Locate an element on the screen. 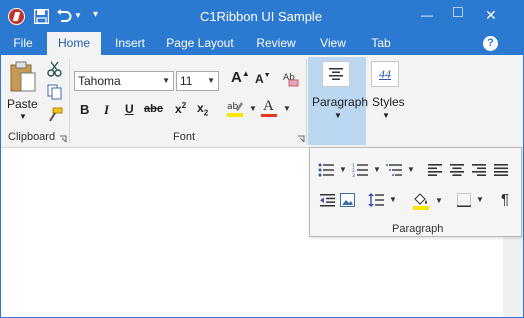  clipboard-dialog-launcher-icon is located at coordinates (63, 139).